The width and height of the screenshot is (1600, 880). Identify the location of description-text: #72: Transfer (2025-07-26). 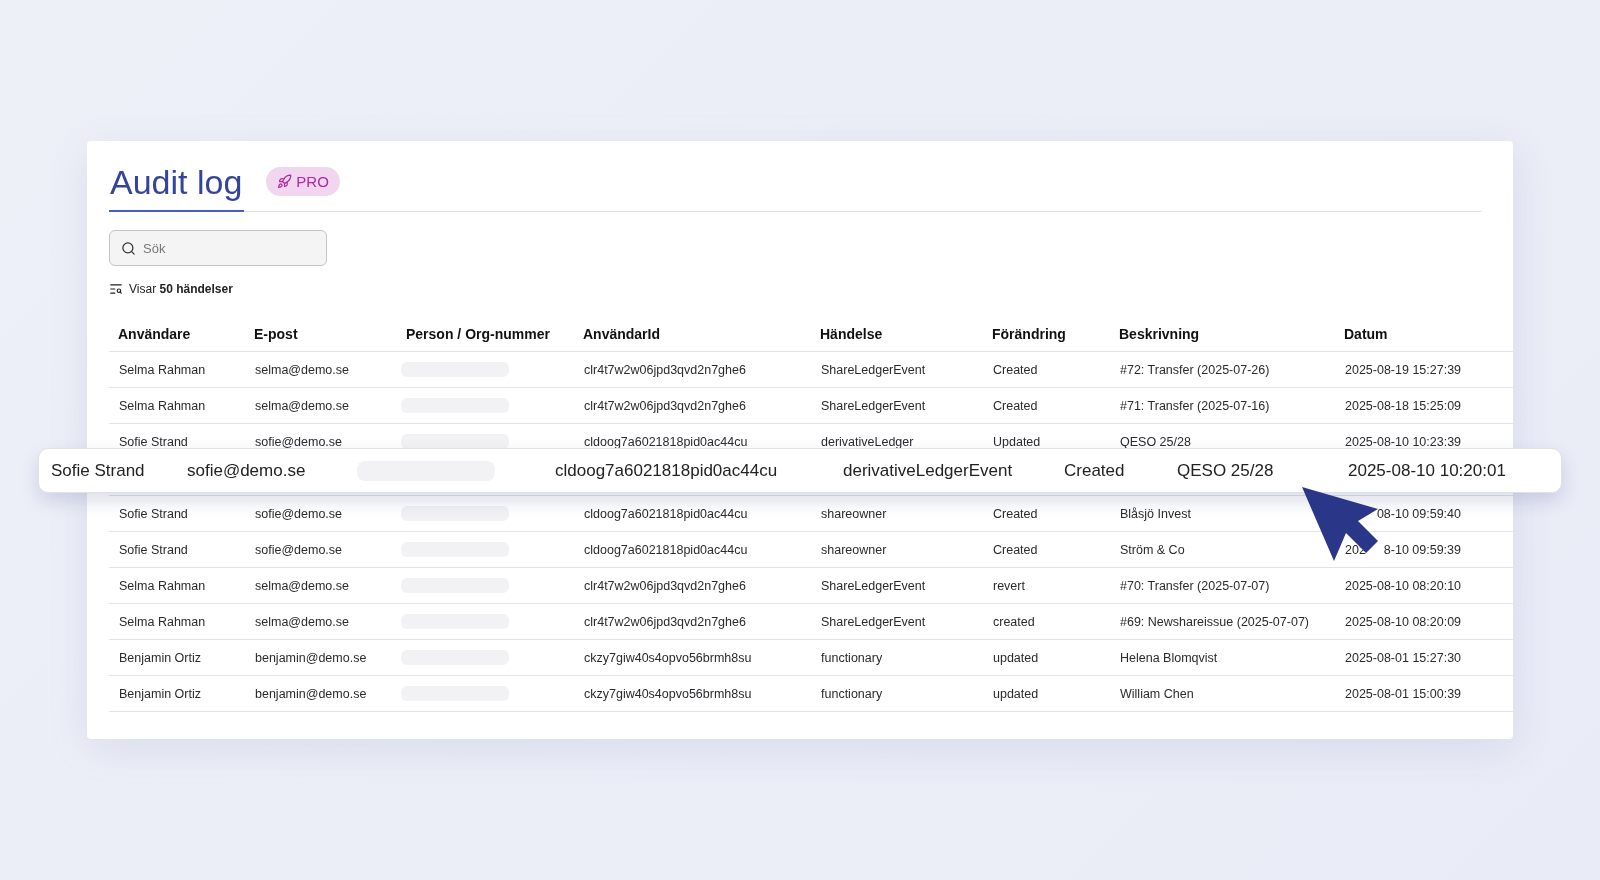
(1195, 369).